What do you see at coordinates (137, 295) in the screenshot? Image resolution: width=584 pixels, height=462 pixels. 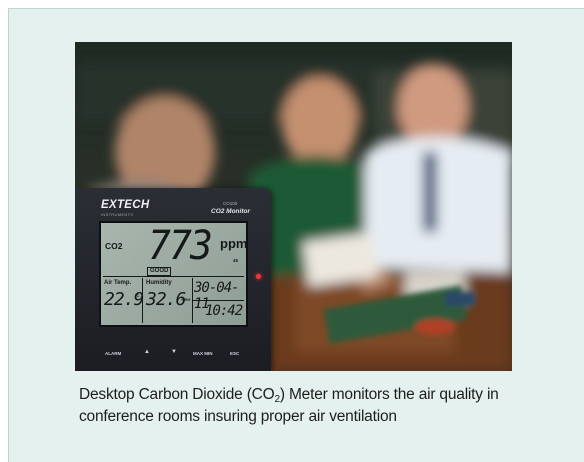 I see `air-temp-unit: °C` at bounding box center [137, 295].